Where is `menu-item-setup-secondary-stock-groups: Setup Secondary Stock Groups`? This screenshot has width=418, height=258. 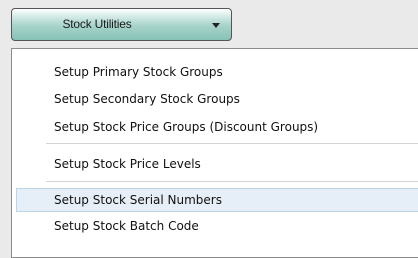 menu-item-setup-secondary-stock-groups: Setup Secondary Stock Groups is located at coordinates (217, 99).